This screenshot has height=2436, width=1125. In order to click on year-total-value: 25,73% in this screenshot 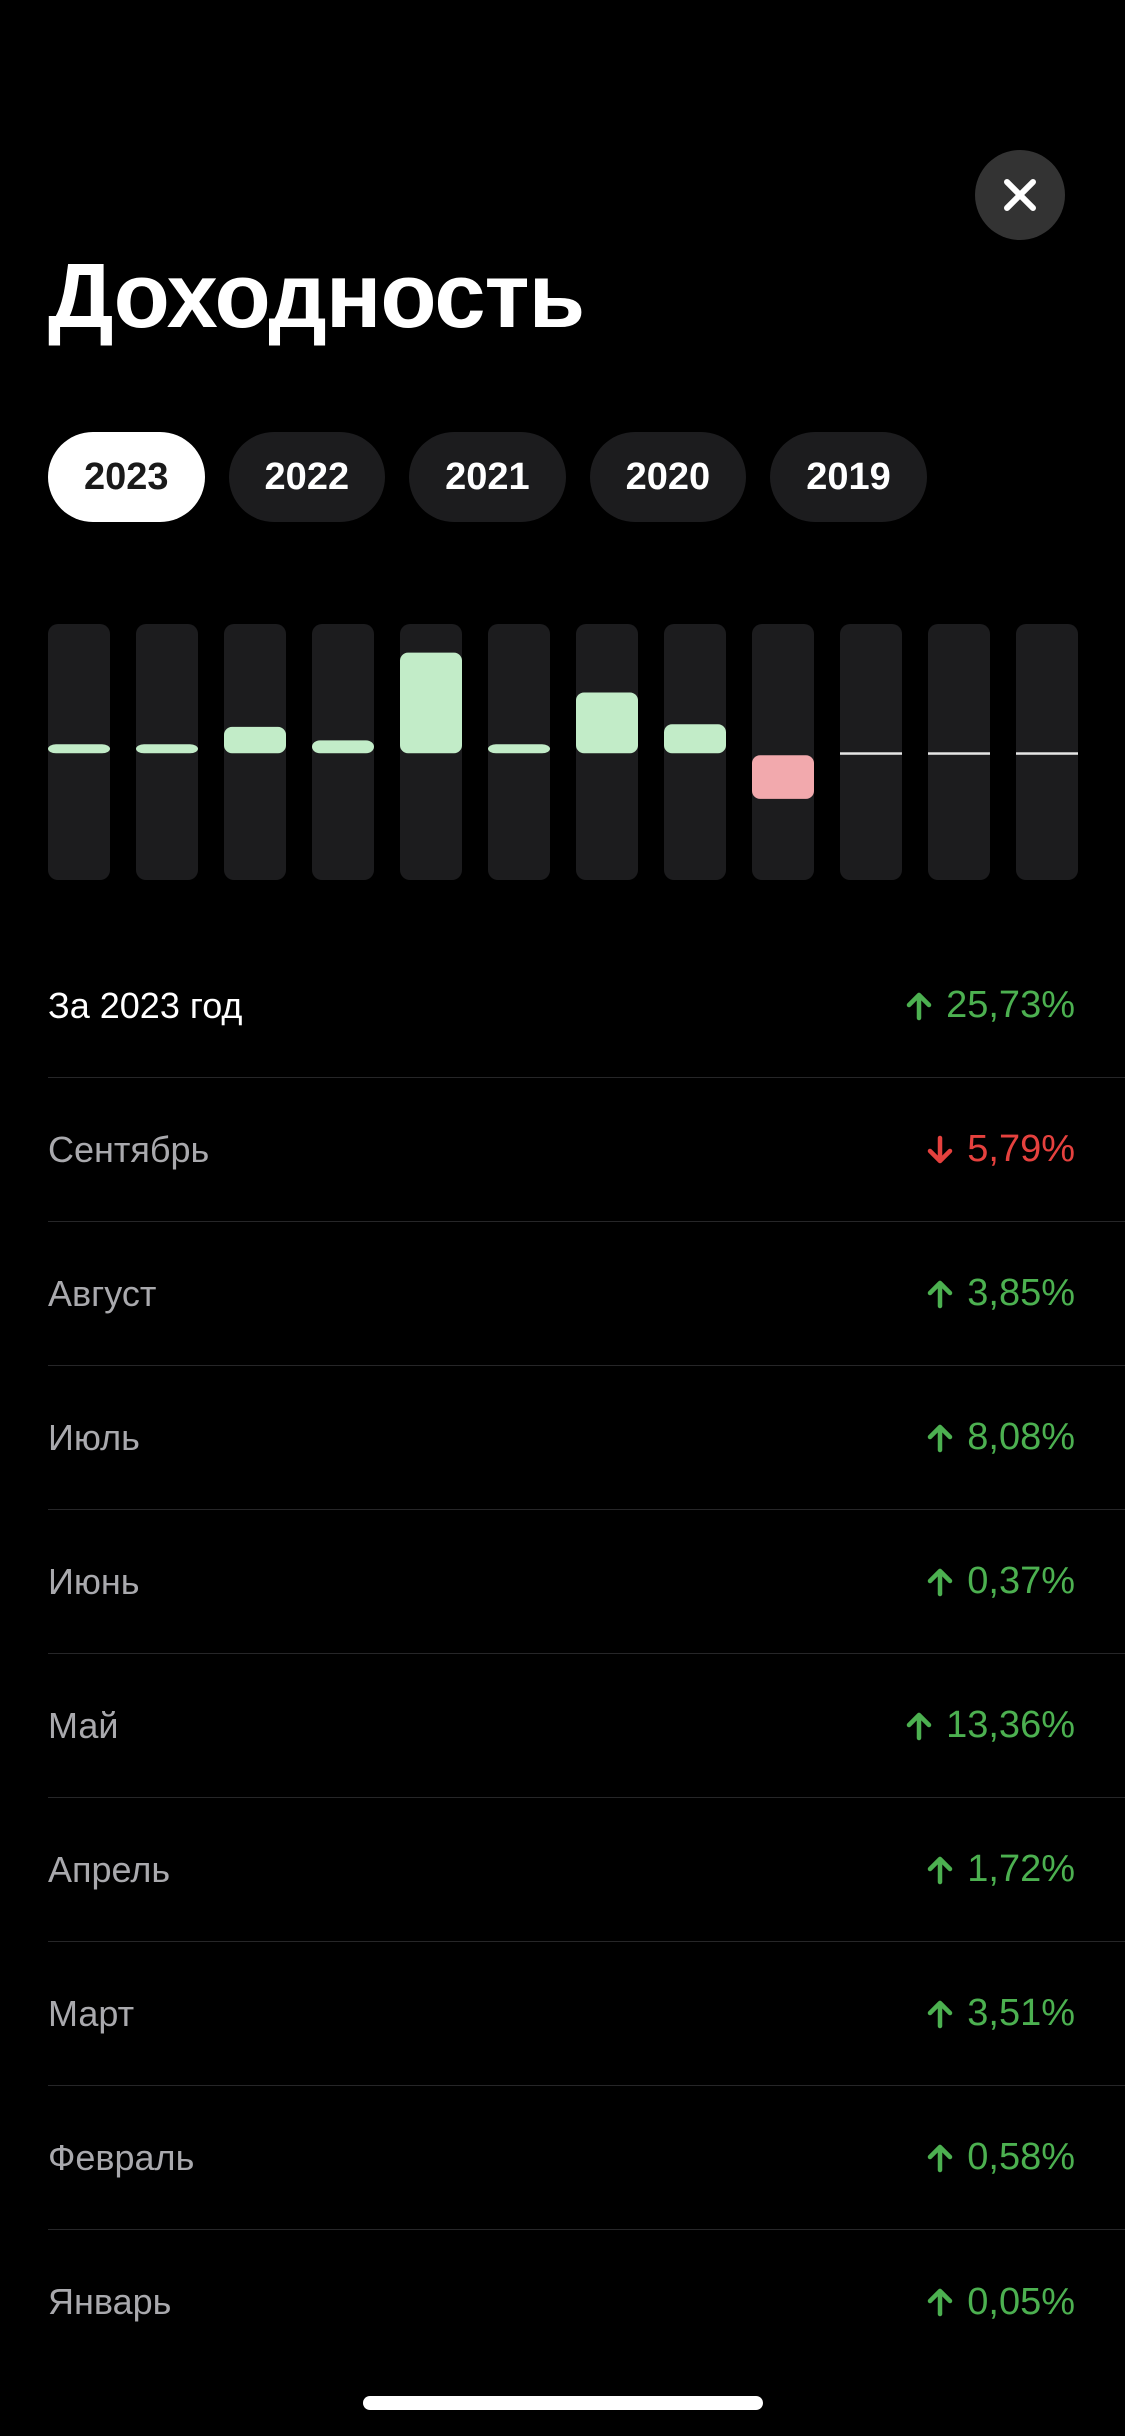, I will do `click(990, 1005)`.